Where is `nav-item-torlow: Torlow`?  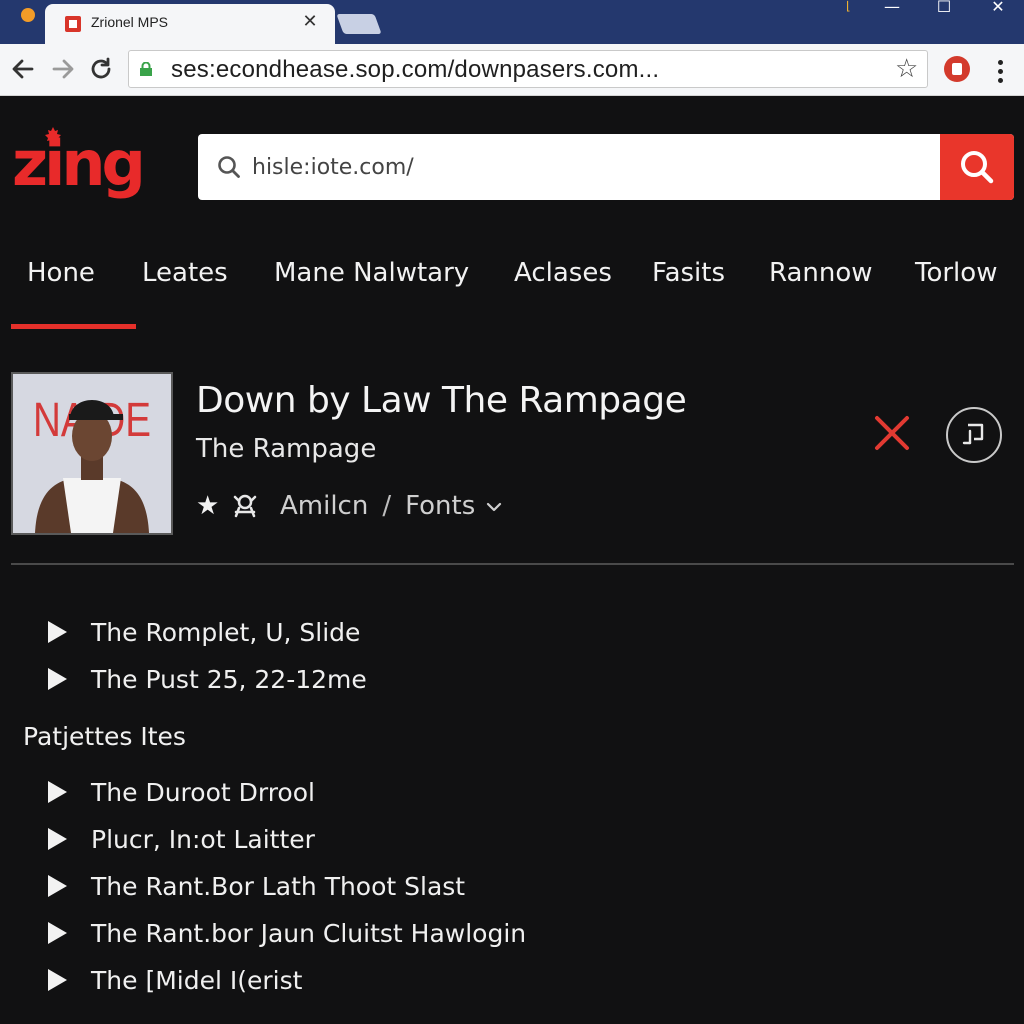 nav-item-torlow: Torlow is located at coordinates (956, 273).